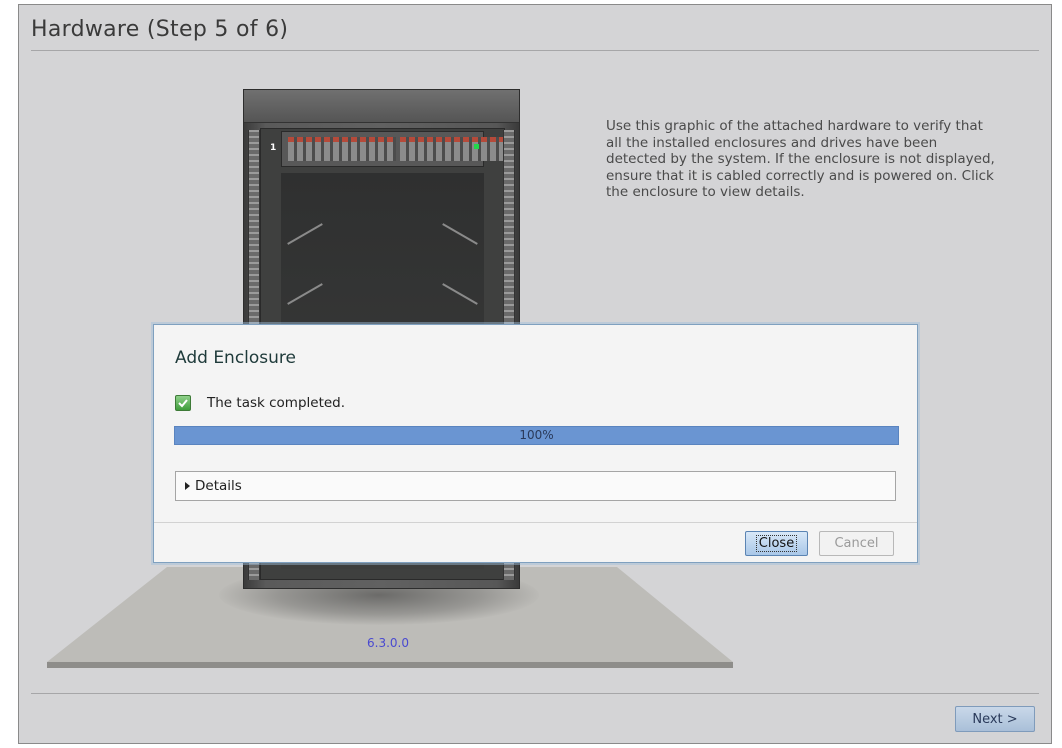  I want to click on expand-triangle-icon, so click(187, 486).